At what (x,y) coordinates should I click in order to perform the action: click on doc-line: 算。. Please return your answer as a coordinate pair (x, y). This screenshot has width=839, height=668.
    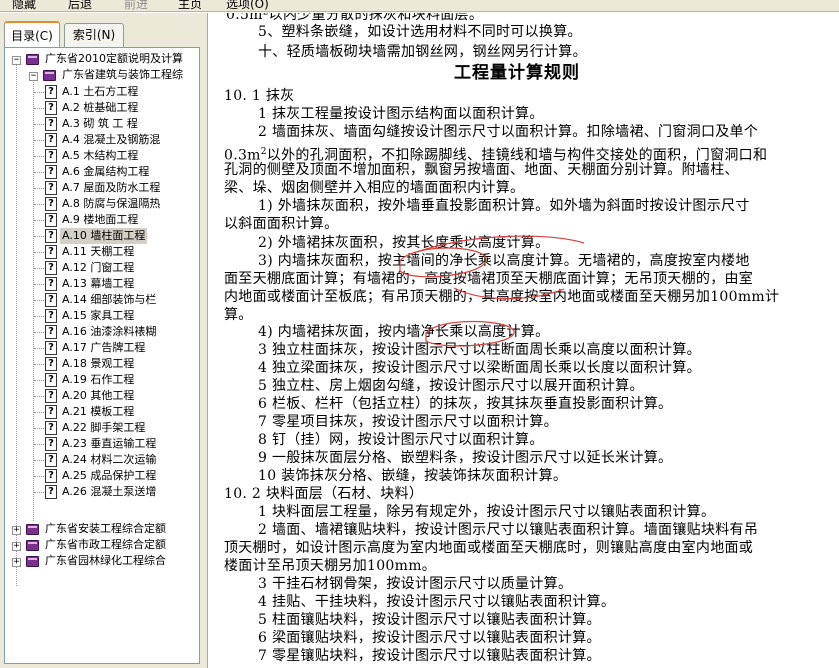
    Looking at the image, I should click on (238, 315).